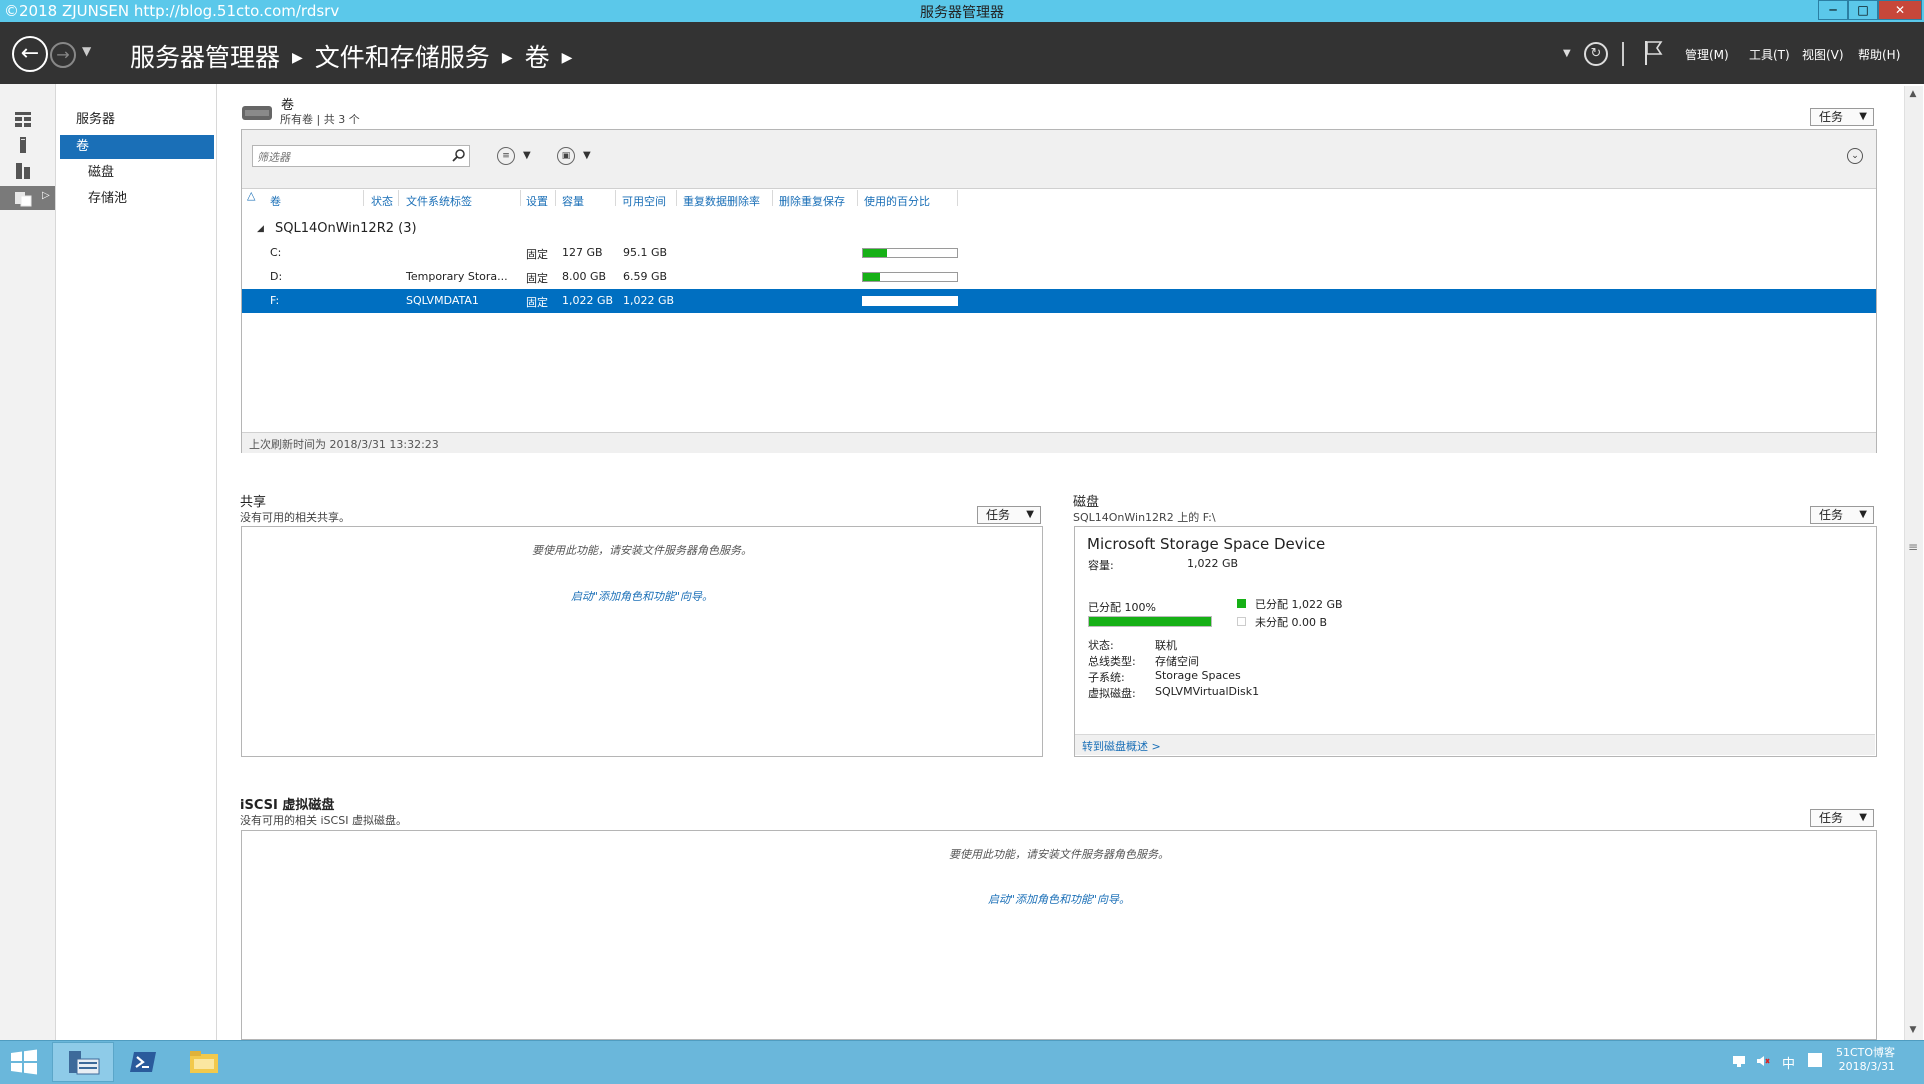 The image size is (1924, 1084). What do you see at coordinates (1833, 10) in the screenshot?
I see `minimize-button: ─` at bounding box center [1833, 10].